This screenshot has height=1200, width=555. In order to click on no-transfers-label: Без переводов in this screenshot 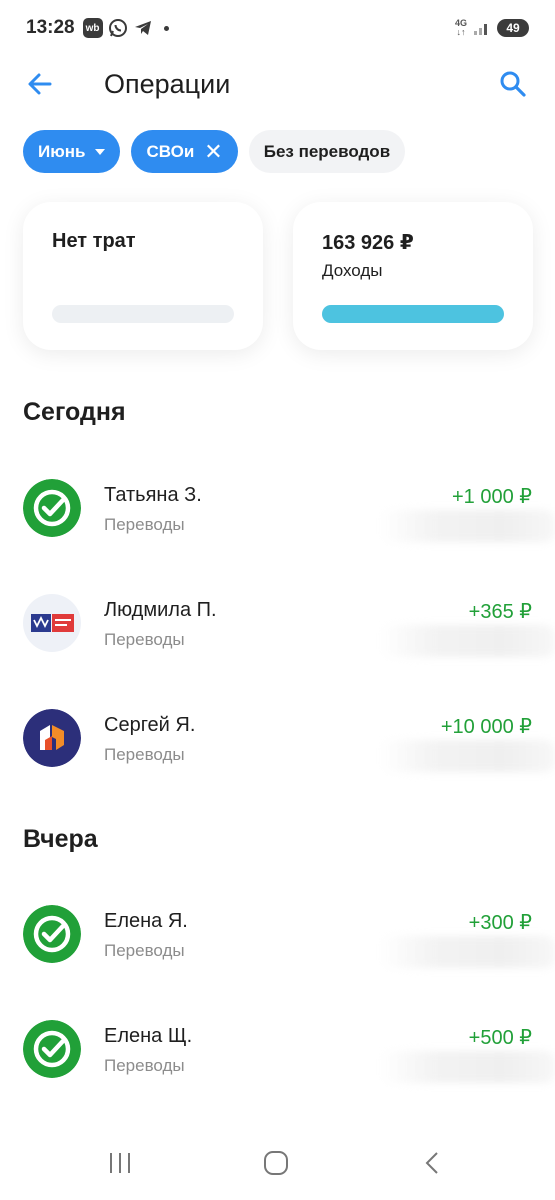, I will do `click(327, 151)`.